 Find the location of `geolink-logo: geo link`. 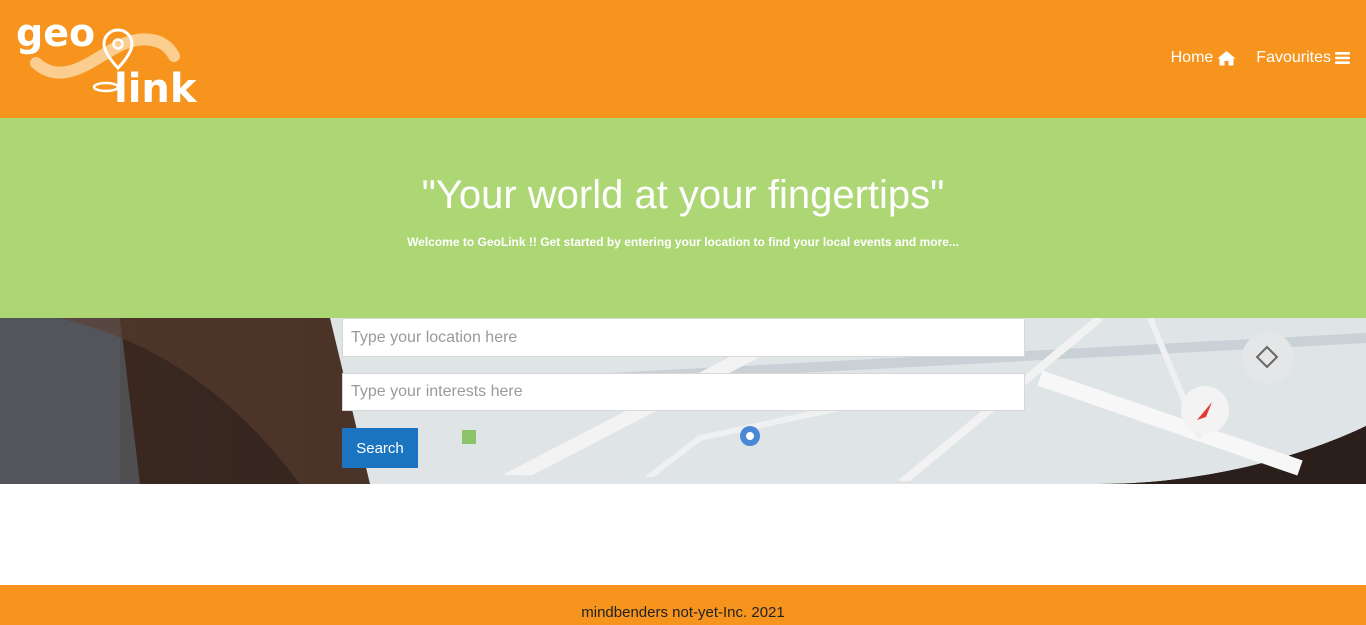

geolink-logo: geo link is located at coordinates (114, 58).